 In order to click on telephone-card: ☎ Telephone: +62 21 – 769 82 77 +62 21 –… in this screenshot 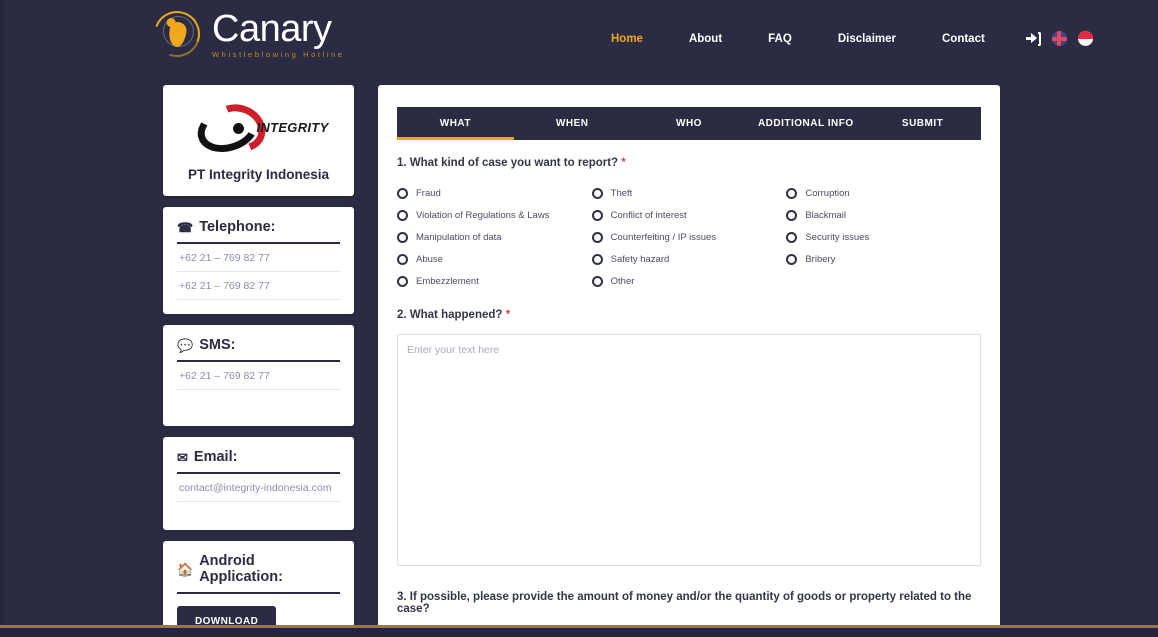, I will do `click(258, 260)`.